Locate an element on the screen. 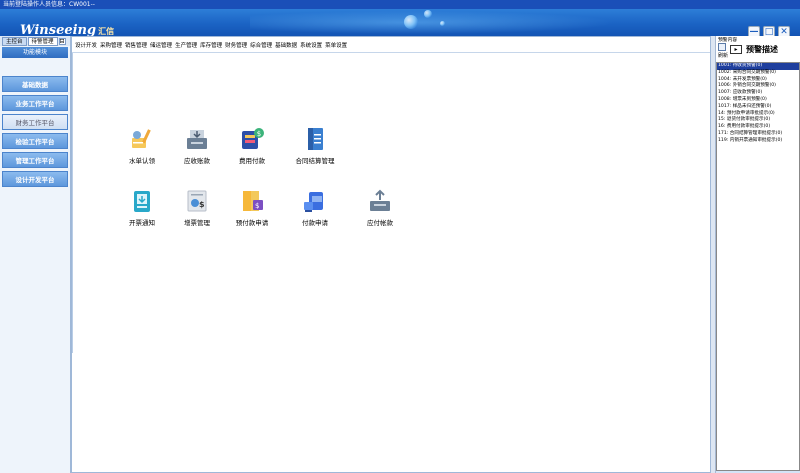 This screenshot has width=800, height=473. app-prepayment: $ 预付款申请 is located at coordinates (252, 207).